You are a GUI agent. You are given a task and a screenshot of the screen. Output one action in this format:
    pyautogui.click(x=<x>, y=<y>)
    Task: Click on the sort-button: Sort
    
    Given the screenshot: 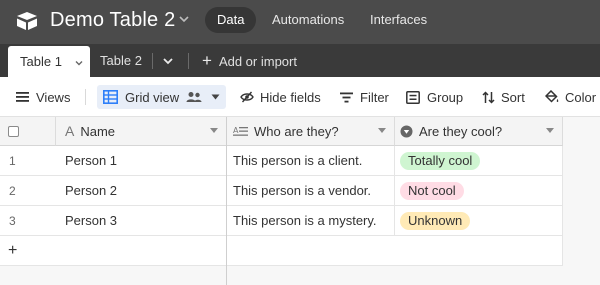 What is the action you would take?
    pyautogui.click(x=503, y=97)
    